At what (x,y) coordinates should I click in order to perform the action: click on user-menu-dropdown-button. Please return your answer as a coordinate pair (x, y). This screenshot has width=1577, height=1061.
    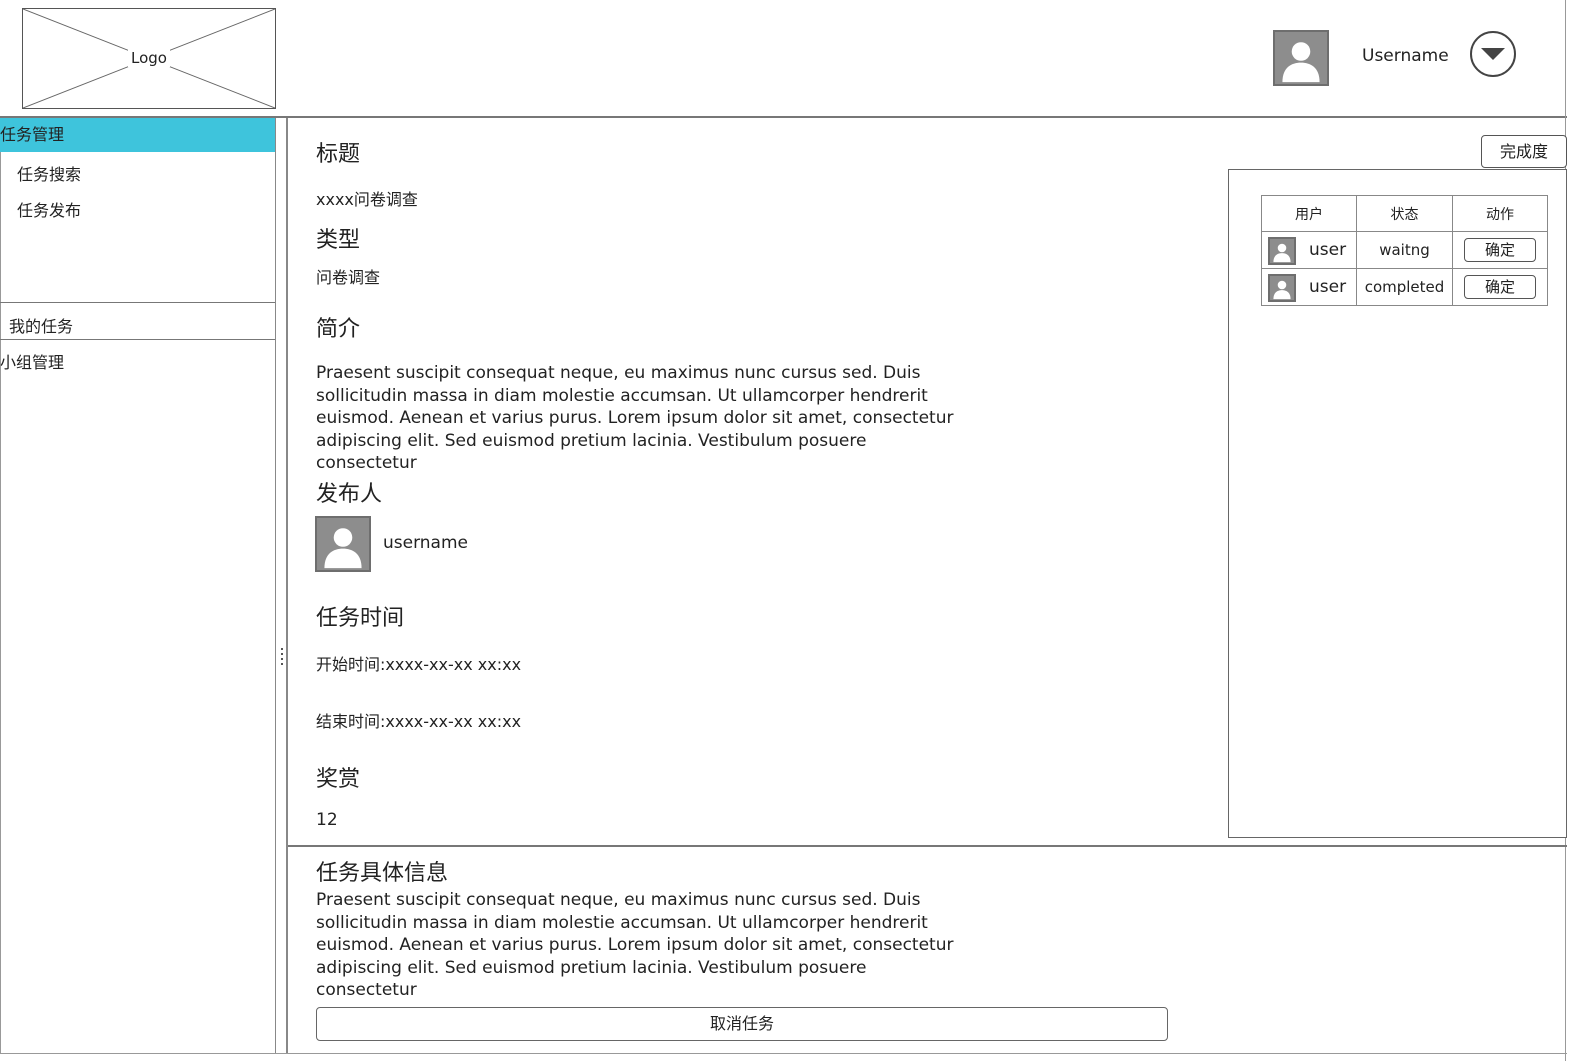
    Looking at the image, I should click on (1493, 54).